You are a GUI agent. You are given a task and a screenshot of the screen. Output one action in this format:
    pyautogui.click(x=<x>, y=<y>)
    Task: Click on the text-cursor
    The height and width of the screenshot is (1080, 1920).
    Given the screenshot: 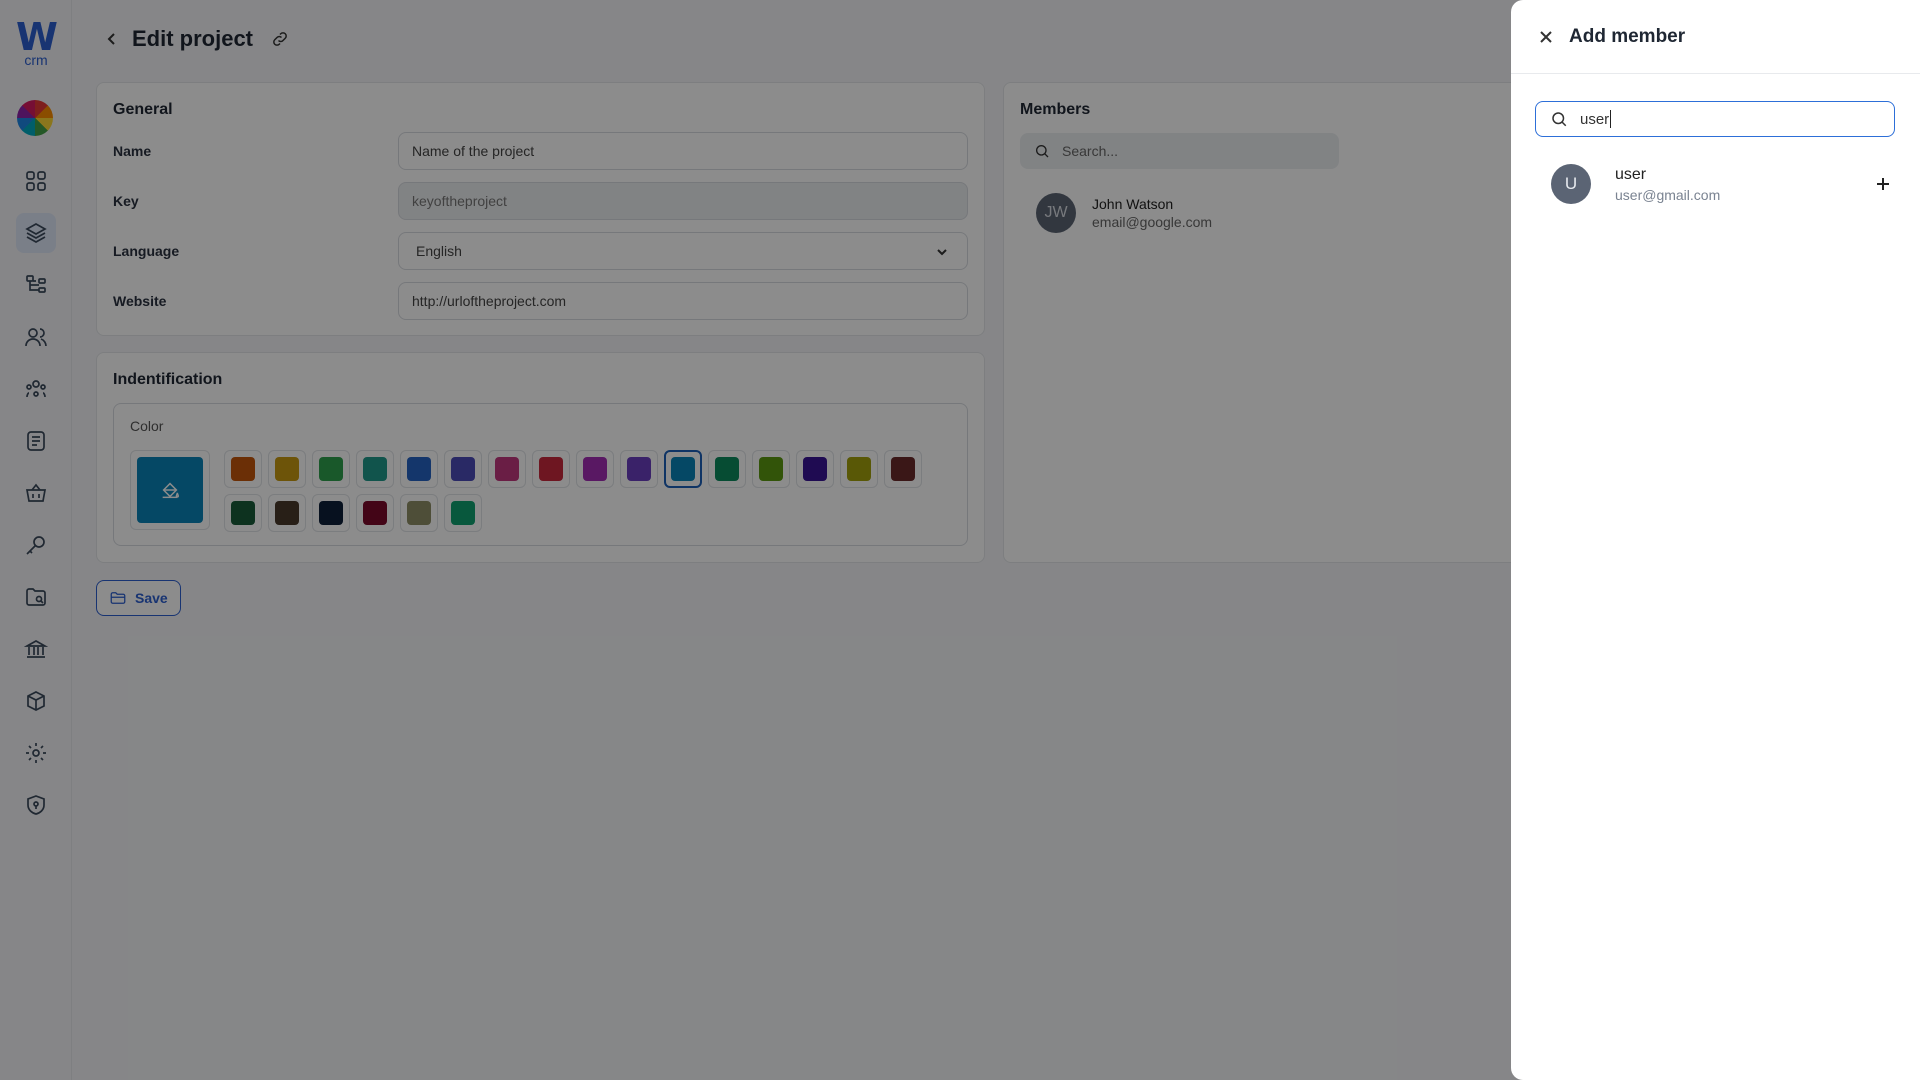 What is the action you would take?
    pyautogui.click(x=1611, y=119)
    